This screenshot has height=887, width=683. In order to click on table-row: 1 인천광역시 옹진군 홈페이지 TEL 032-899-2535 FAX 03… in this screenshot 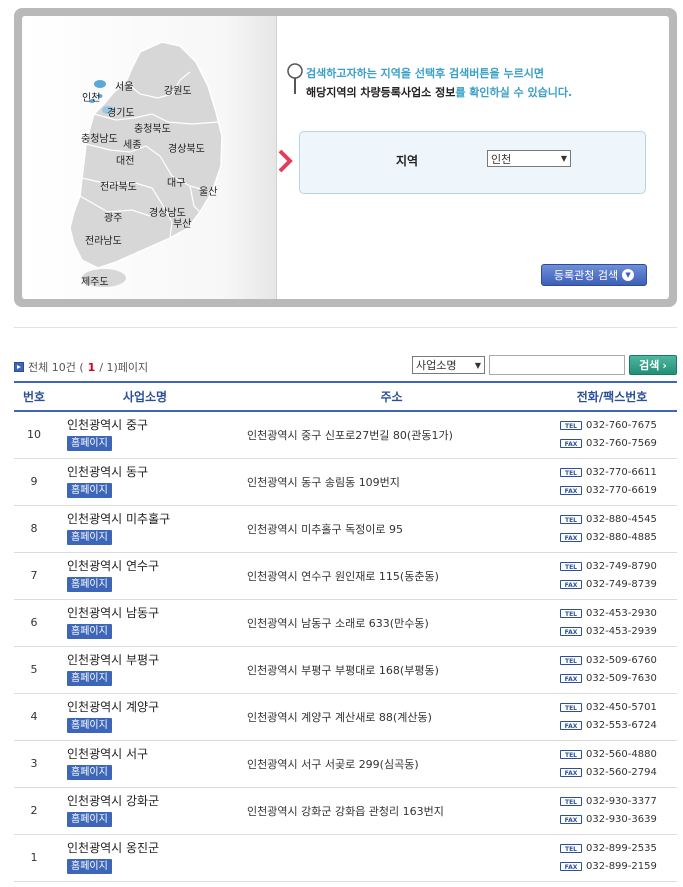, I will do `click(345, 858)`.